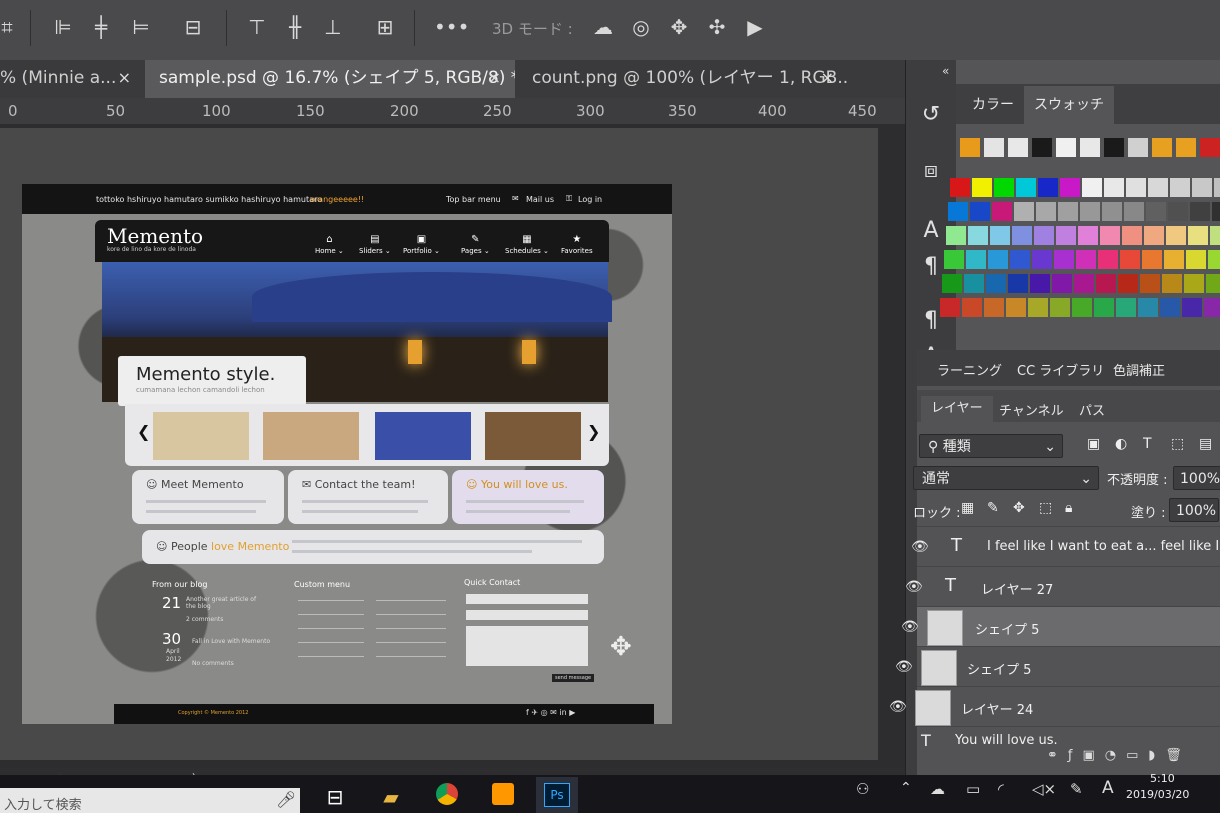  I want to click on microphone-icon: 🎤︎, so click(286, 799).